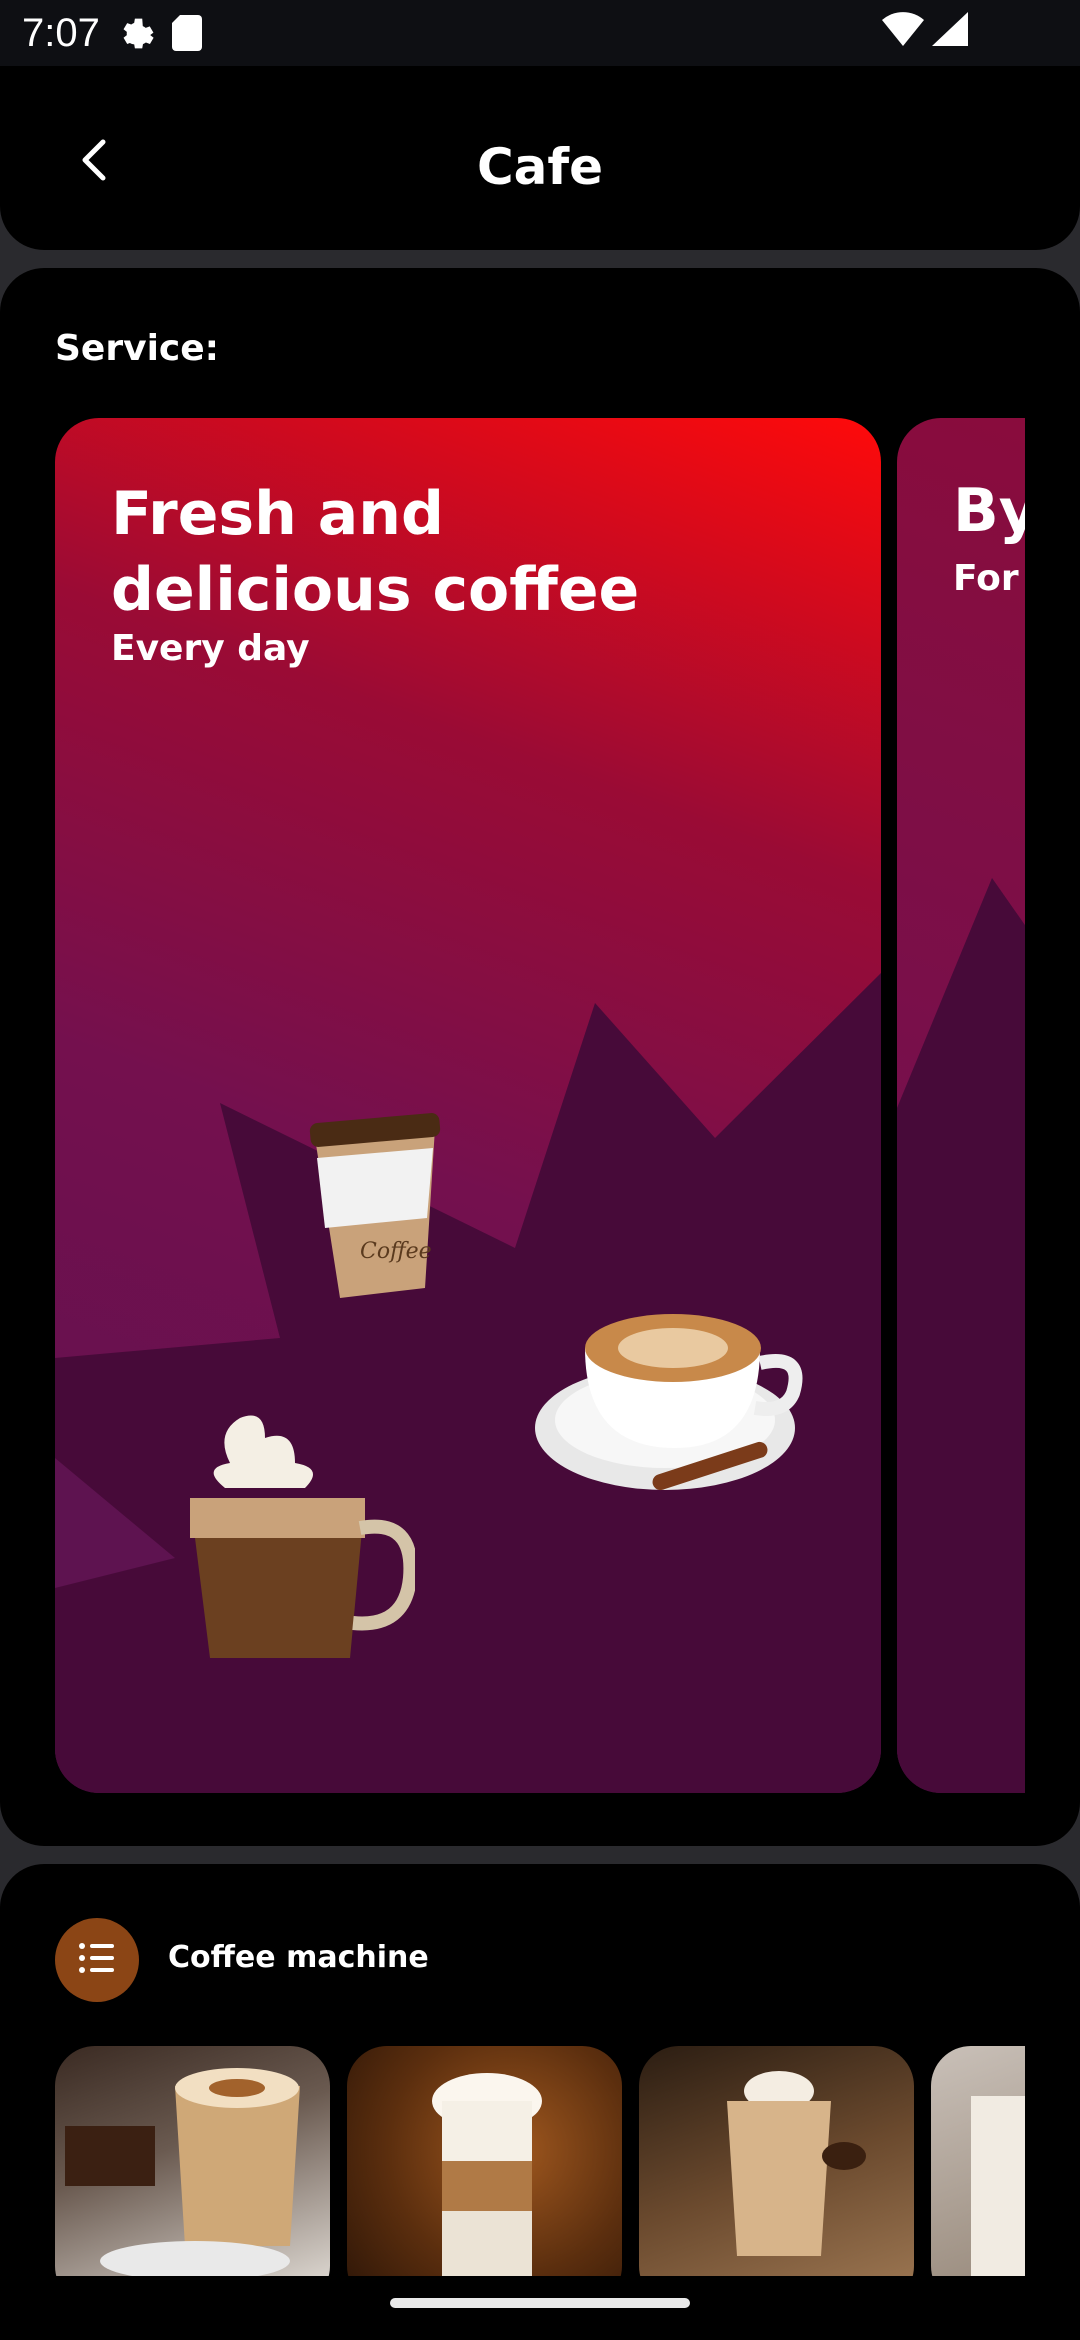 This screenshot has width=1080, height=2340. What do you see at coordinates (998, 2186) in the screenshot?
I see `coffee-image` at bounding box center [998, 2186].